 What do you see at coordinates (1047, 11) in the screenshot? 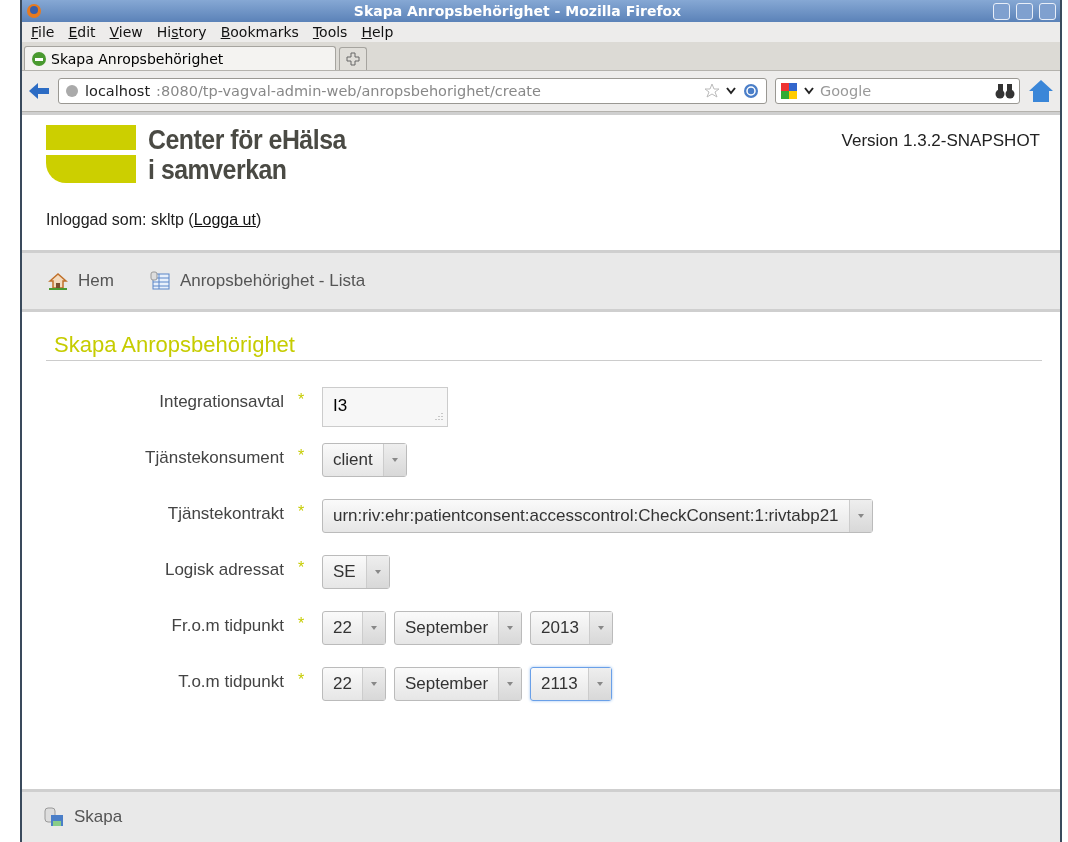
I see `close-button` at bounding box center [1047, 11].